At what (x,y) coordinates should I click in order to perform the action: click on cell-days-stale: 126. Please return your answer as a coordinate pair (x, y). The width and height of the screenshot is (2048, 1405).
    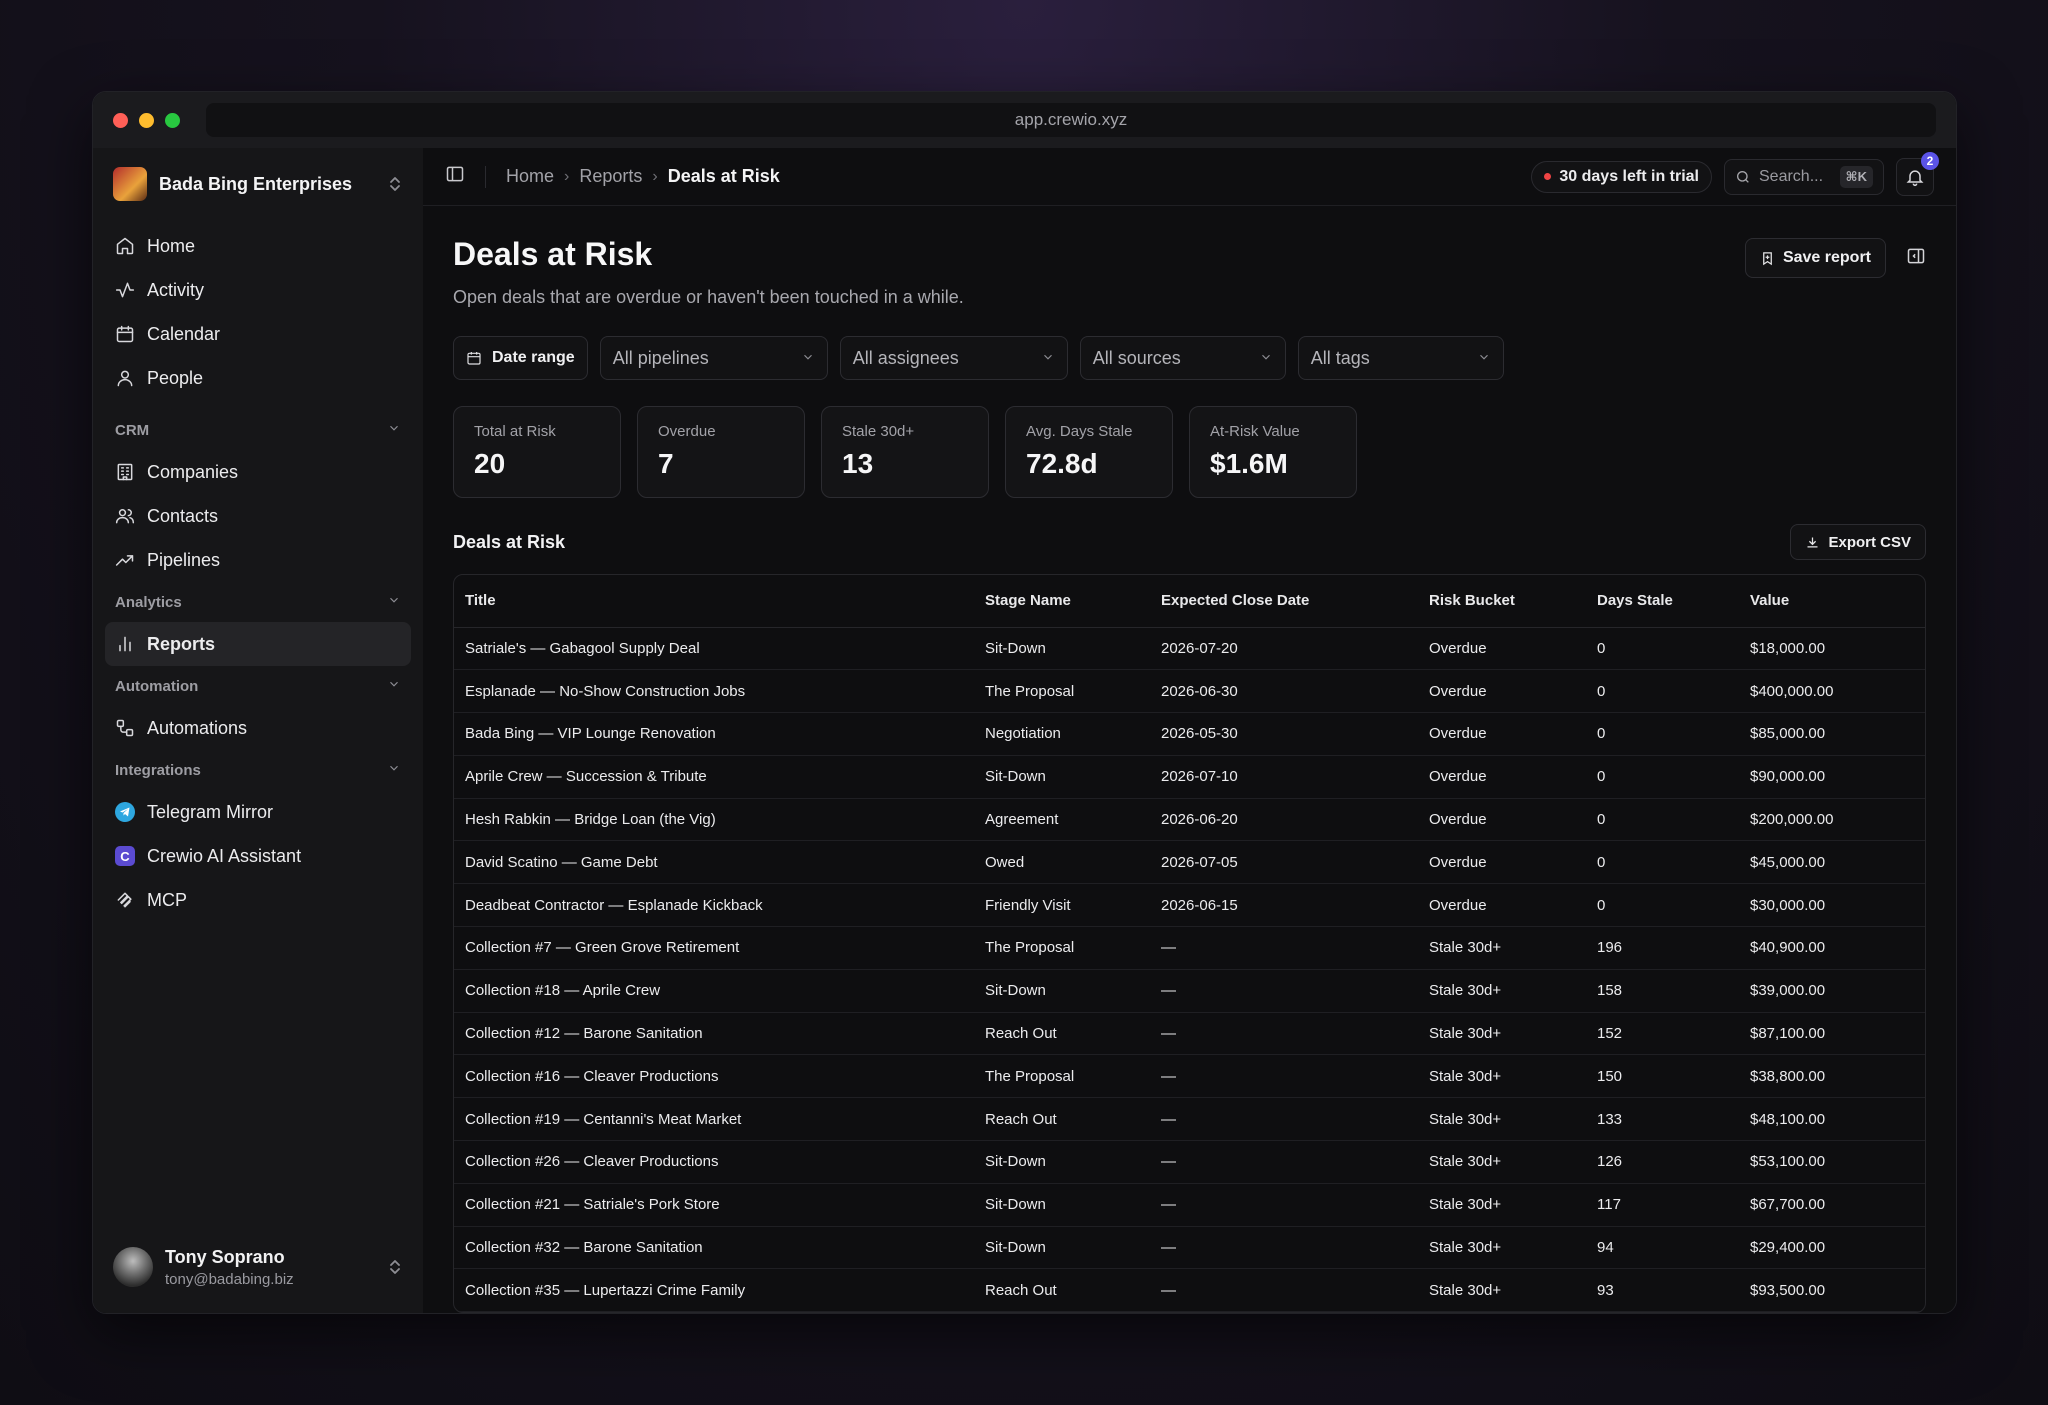
    Looking at the image, I should click on (1662, 1162).